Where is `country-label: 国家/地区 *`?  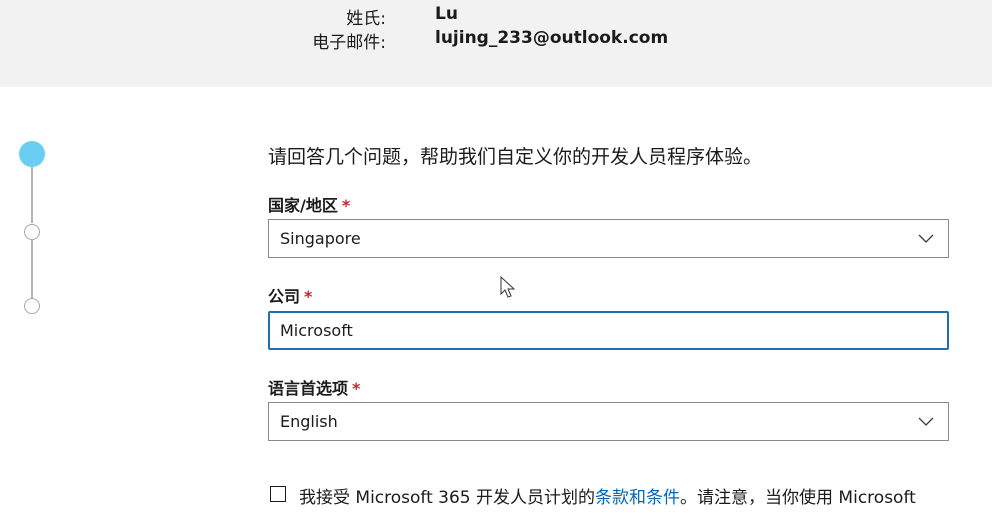 country-label: 国家/地区 * is located at coordinates (309, 204).